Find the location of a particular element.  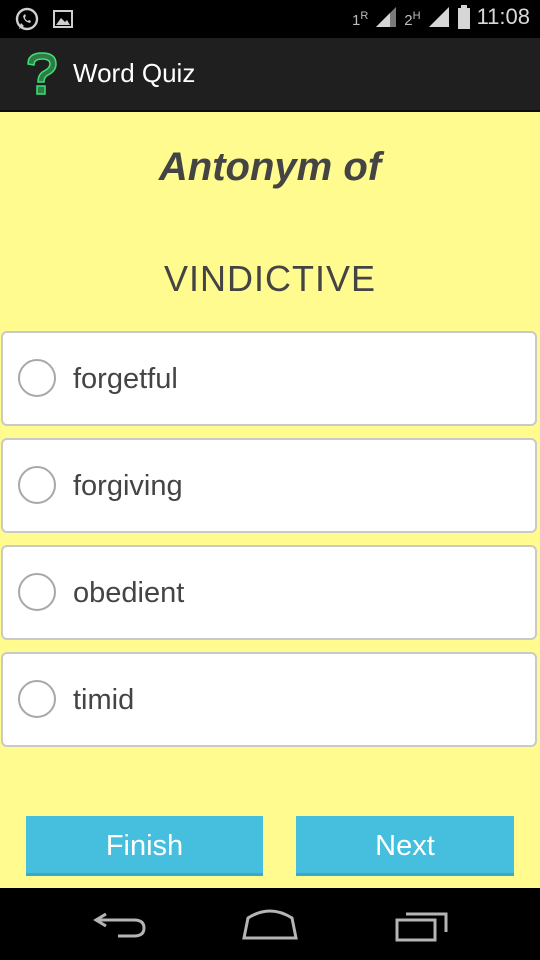

navigation-bar is located at coordinates (270, 924).